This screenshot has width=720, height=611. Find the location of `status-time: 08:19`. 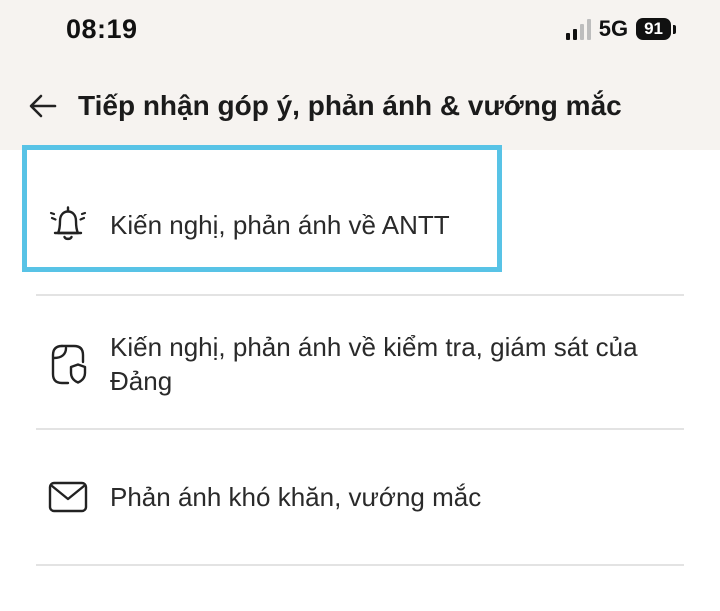

status-time: 08:19 is located at coordinates (102, 29).